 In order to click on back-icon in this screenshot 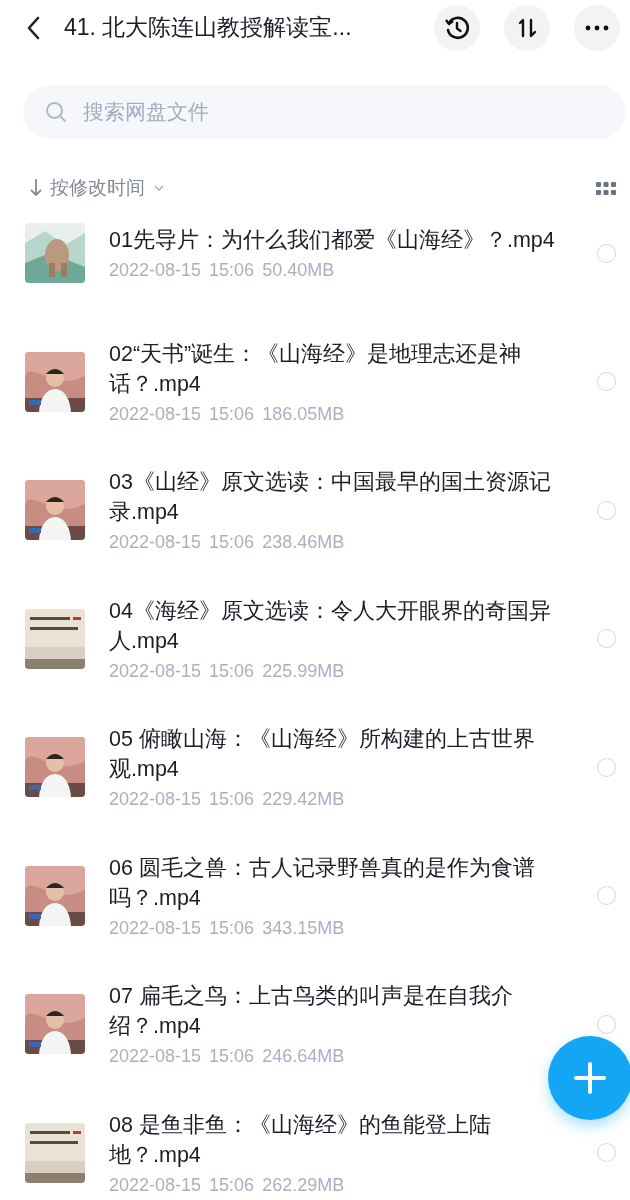, I will do `click(33, 27)`.